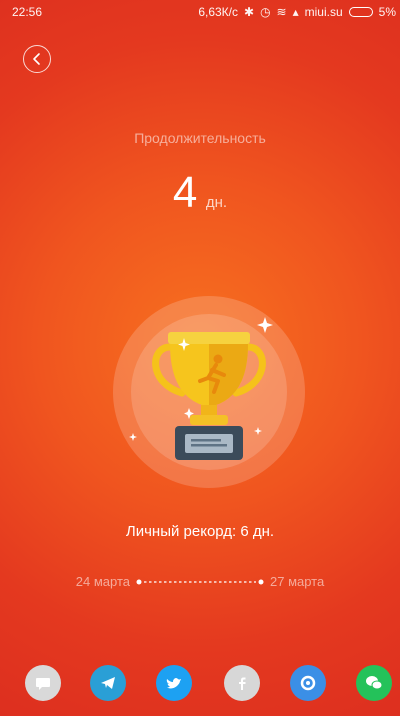 This screenshot has height=716, width=400. What do you see at coordinates (323, 12) in the screenshot?
I see `carrier-name: miui.su` at bounding box center [323, 12].